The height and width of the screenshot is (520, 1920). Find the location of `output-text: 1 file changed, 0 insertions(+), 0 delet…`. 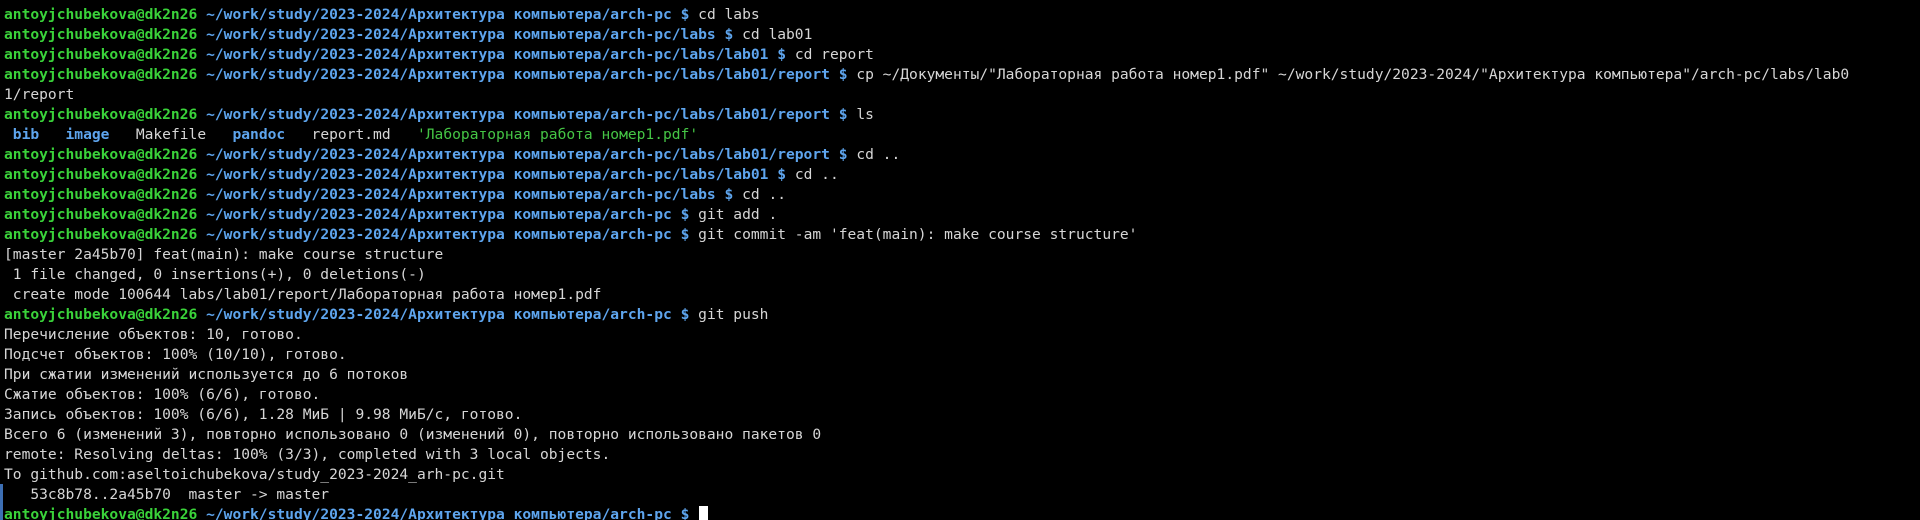

output-text: 1 file changed, 0 insertions(+), 0 delet… is located at coordinates (215, 274).